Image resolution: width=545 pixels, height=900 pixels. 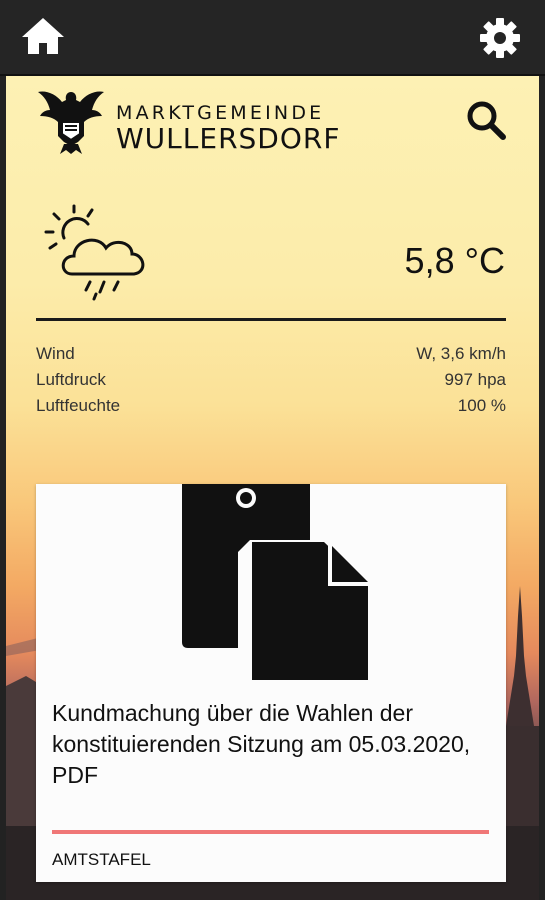 What do you see at coordinates (43, 36) in the screenshot?
I see `home-icon` at bounding box center [43, 36].